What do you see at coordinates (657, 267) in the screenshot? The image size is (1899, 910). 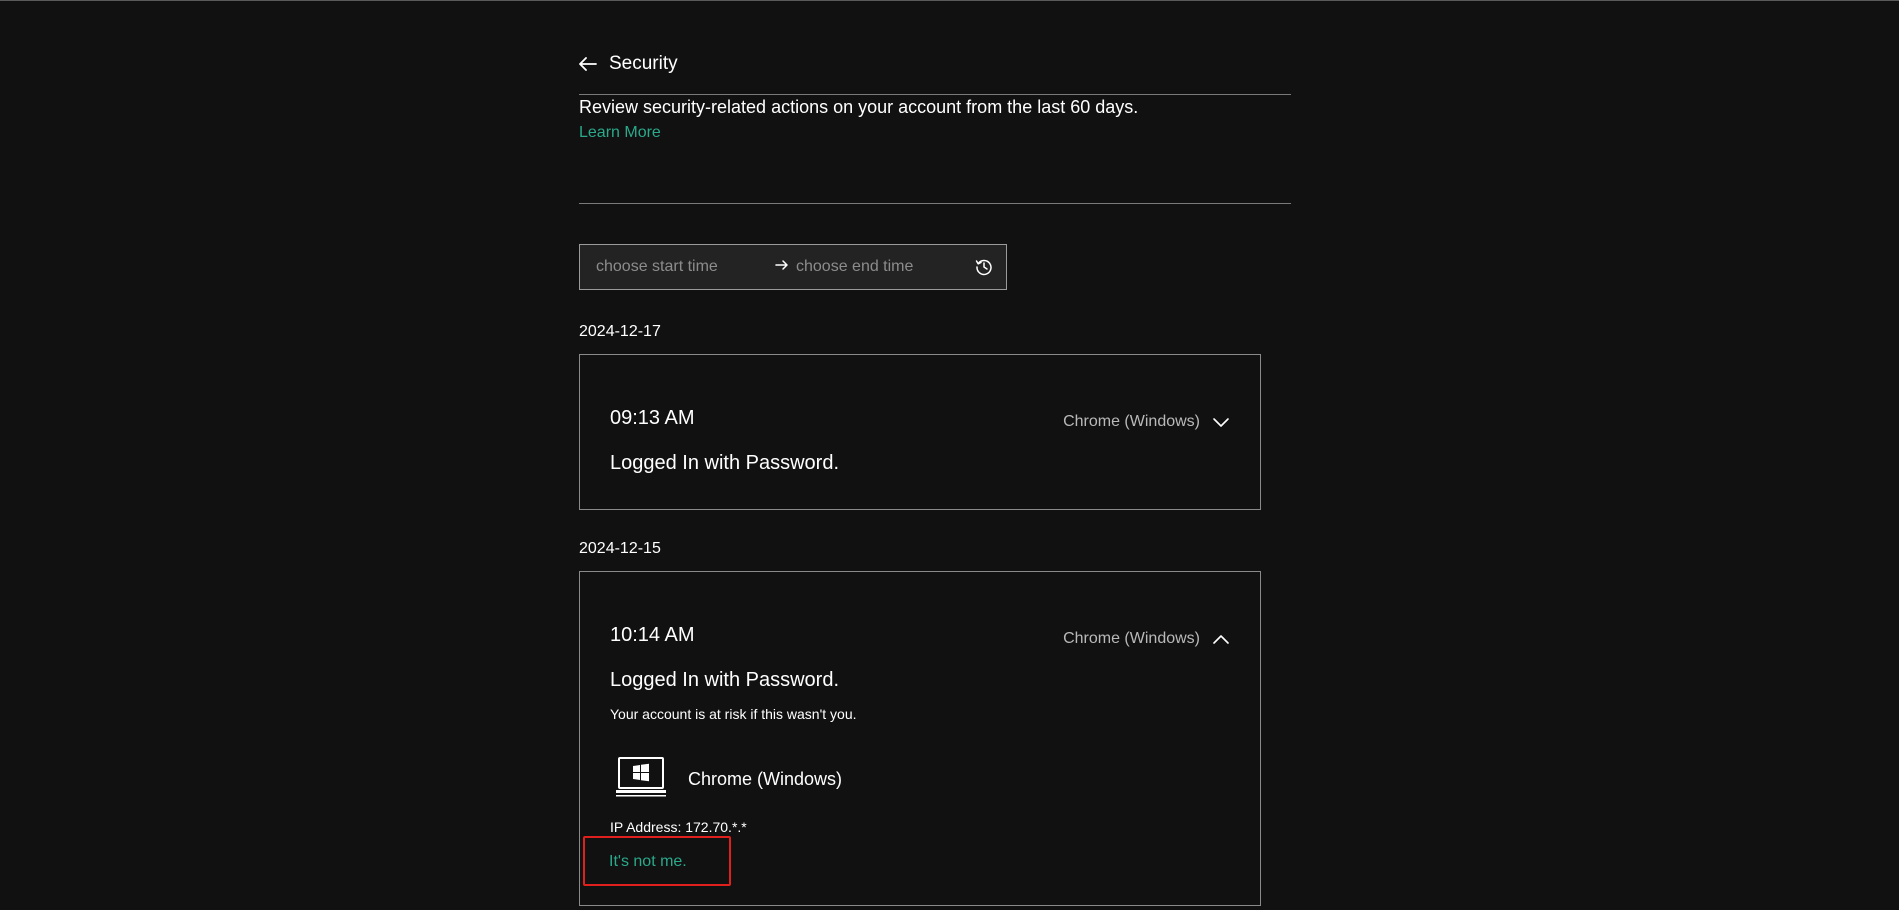 I see `start-time-input: choose start time` at bounding box center [657, 267].